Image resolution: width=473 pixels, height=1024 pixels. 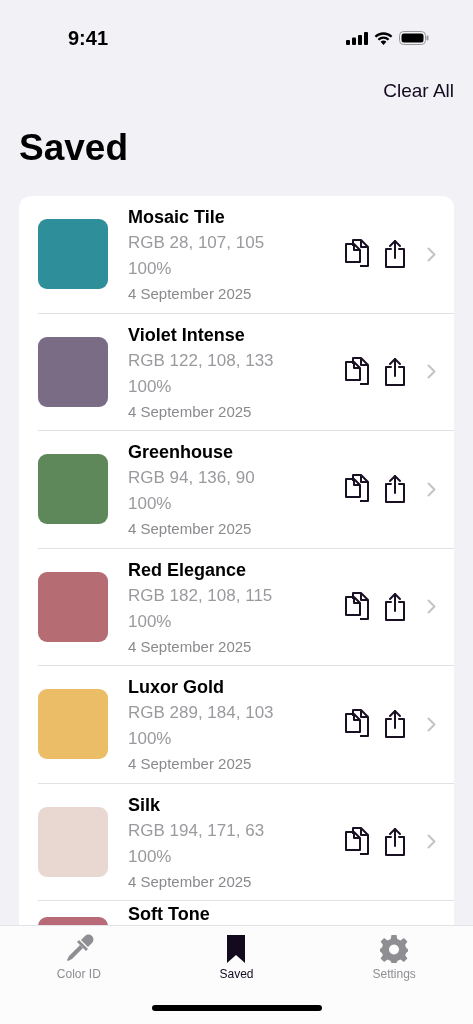 What do you see at coordinates (192, 478) in the screenshot?
I see `rgb-value: RGB 94, 136, 90` at bounding box center [192, 478].